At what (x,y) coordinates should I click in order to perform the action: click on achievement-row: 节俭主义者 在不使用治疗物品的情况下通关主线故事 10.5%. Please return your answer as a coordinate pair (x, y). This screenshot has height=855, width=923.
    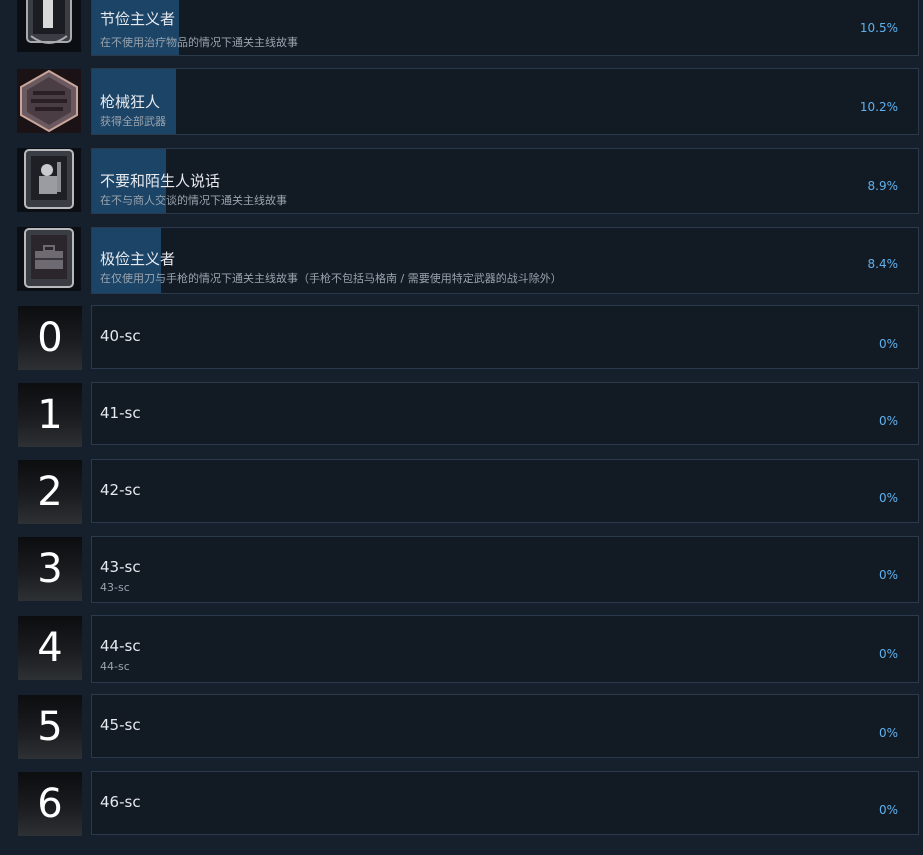
    Looking at the image, I should click on (461, 28).